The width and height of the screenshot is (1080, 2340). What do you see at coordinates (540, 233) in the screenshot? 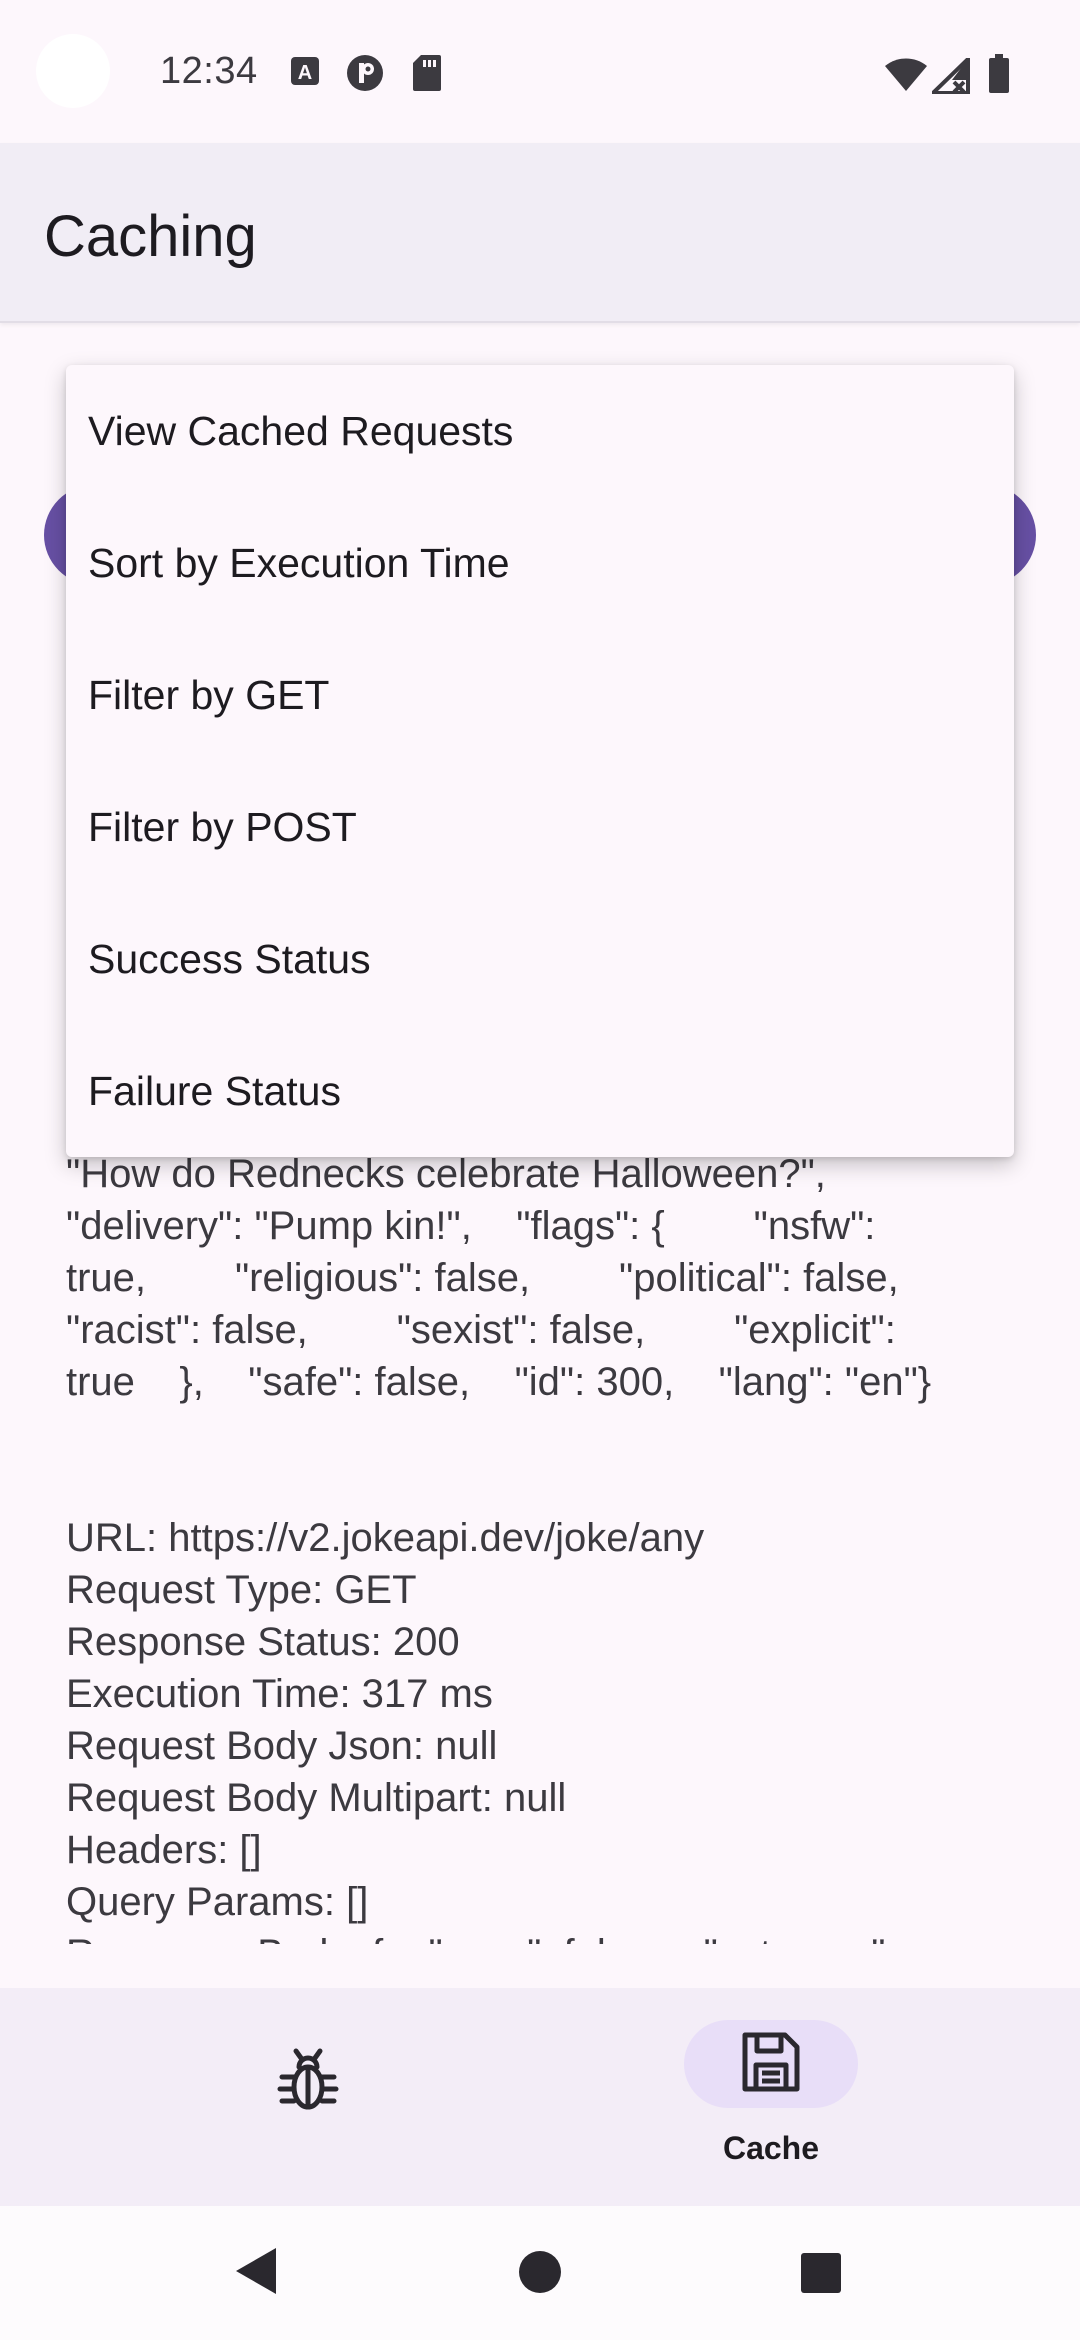
I see `app-bar: Caching` at bounding box center [540, 233].